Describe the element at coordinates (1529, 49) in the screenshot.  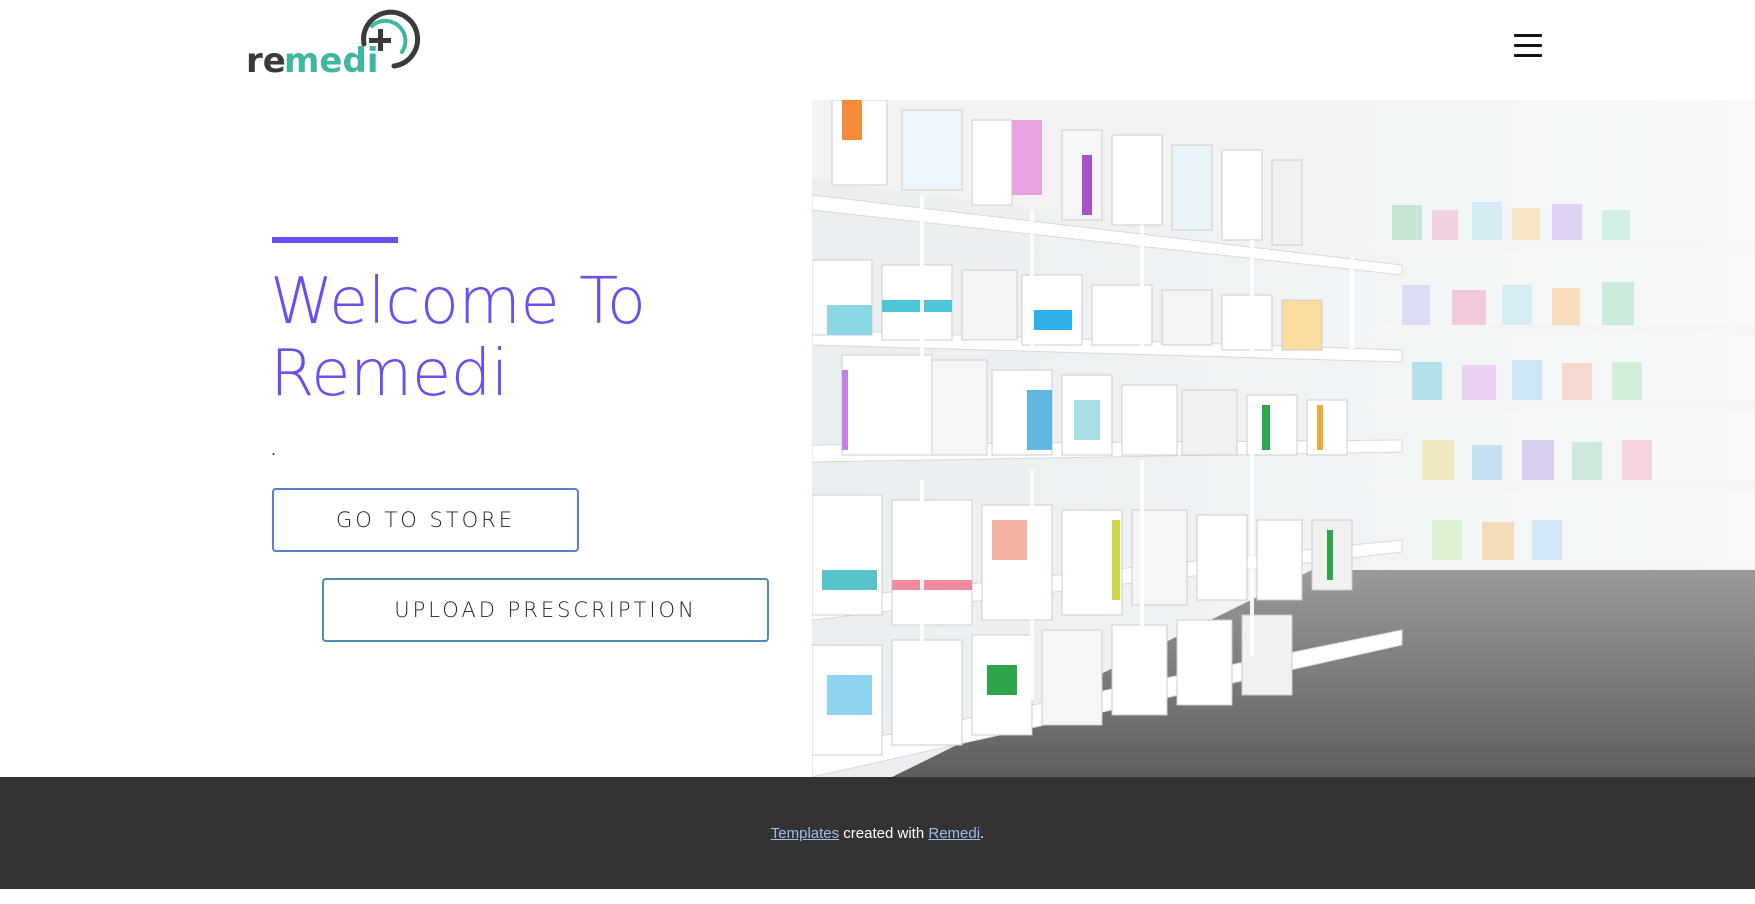
I see `hamburger-menu-icon` at that location.